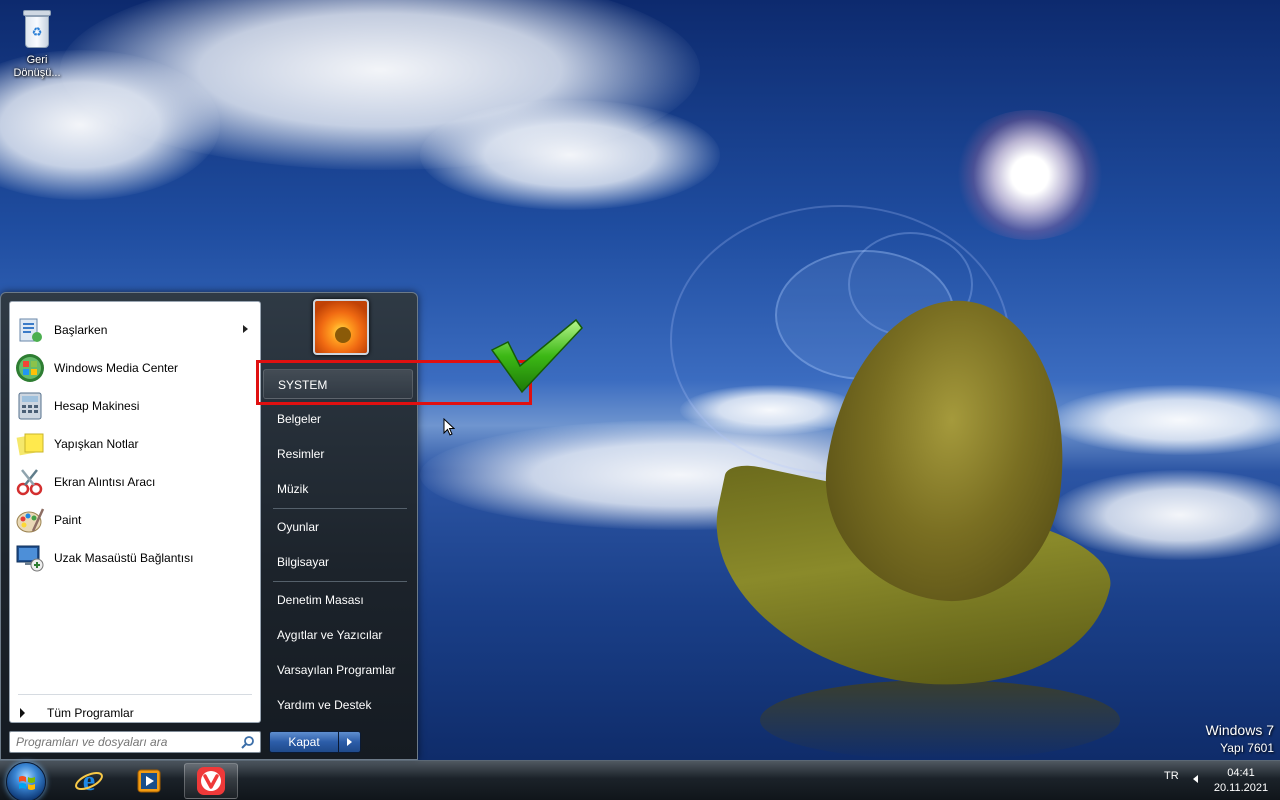 The image size is (1280, 800). I want to click on start-right-item-help-support: Yardım ve Destek, so click(338, 705).